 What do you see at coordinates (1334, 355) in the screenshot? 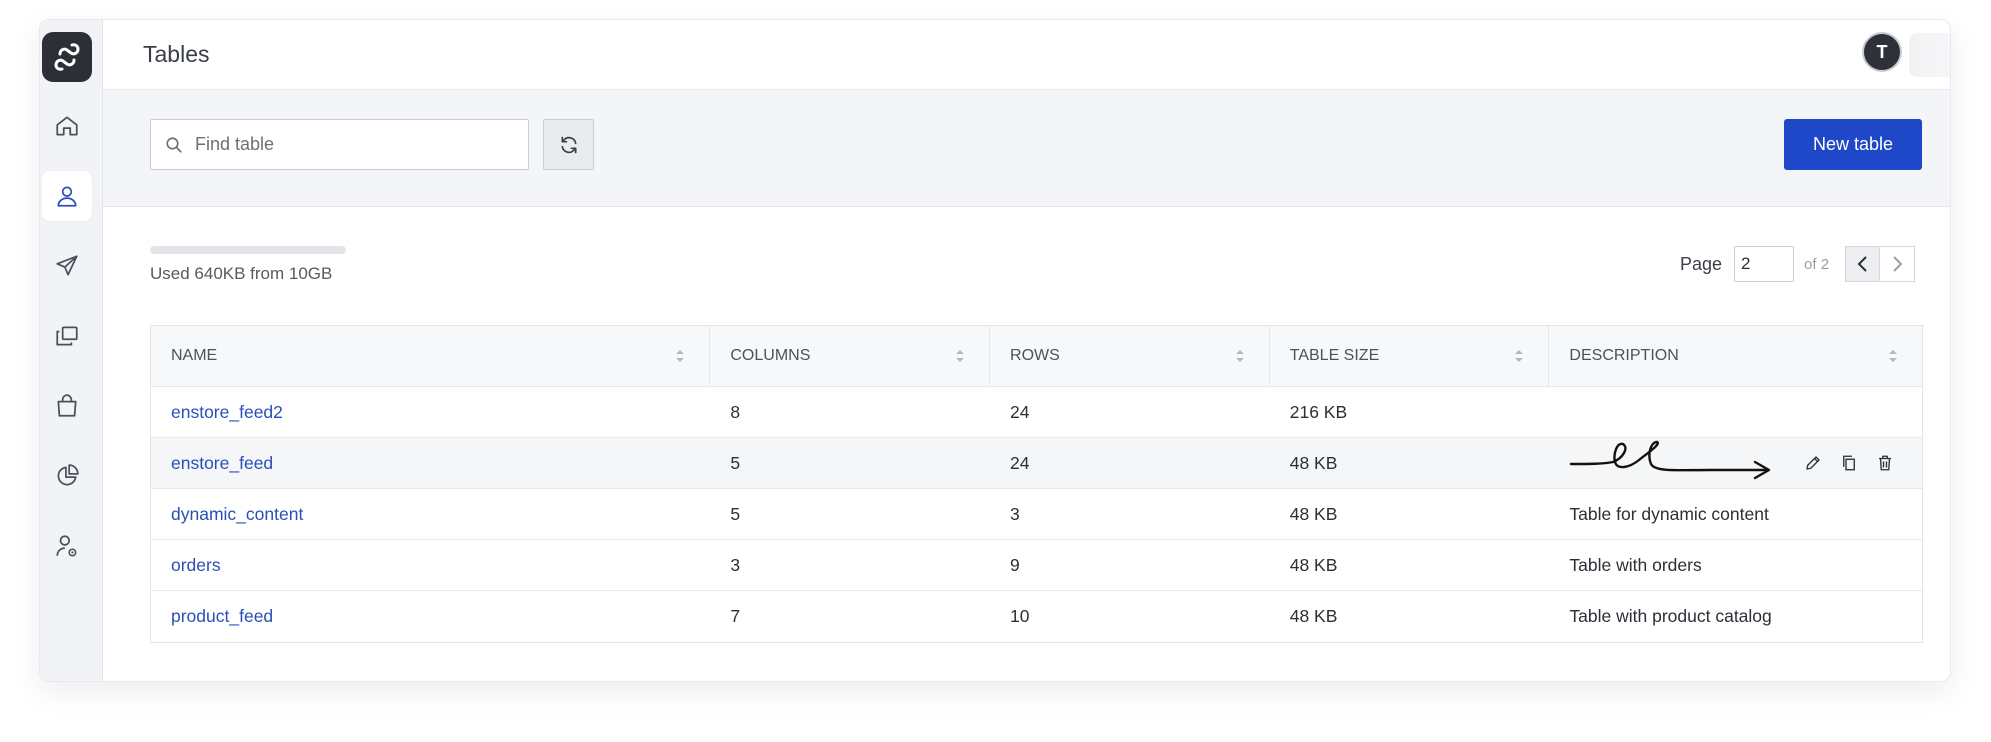
I see `column-header-label: TABLE SIZE` at bounding box center [1334, 355].